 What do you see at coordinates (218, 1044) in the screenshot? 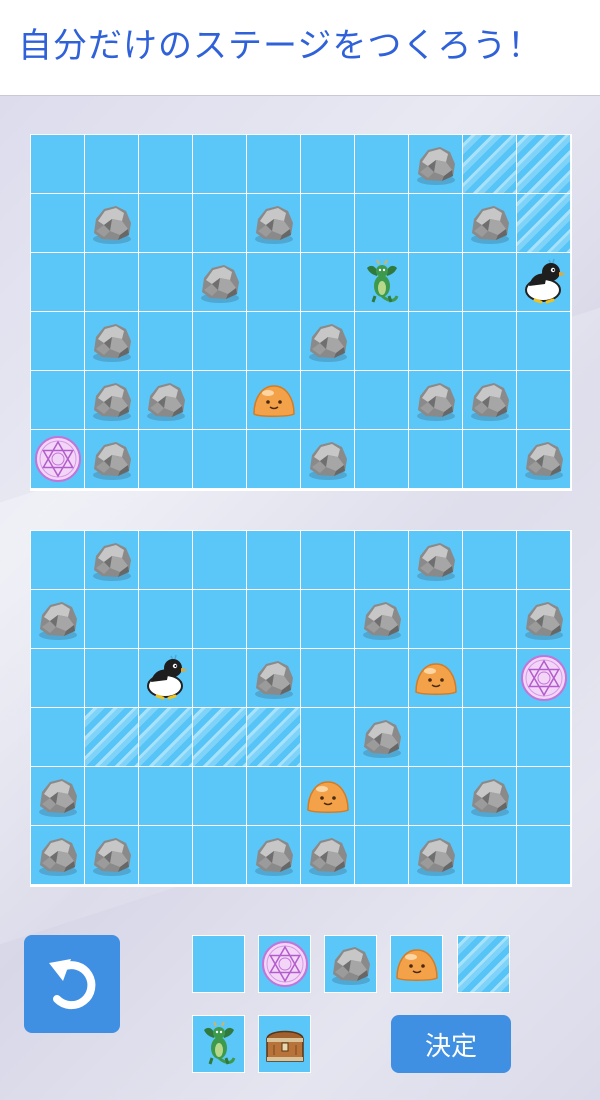
I see `palette-dragon` at bounding box center [218, 1044].